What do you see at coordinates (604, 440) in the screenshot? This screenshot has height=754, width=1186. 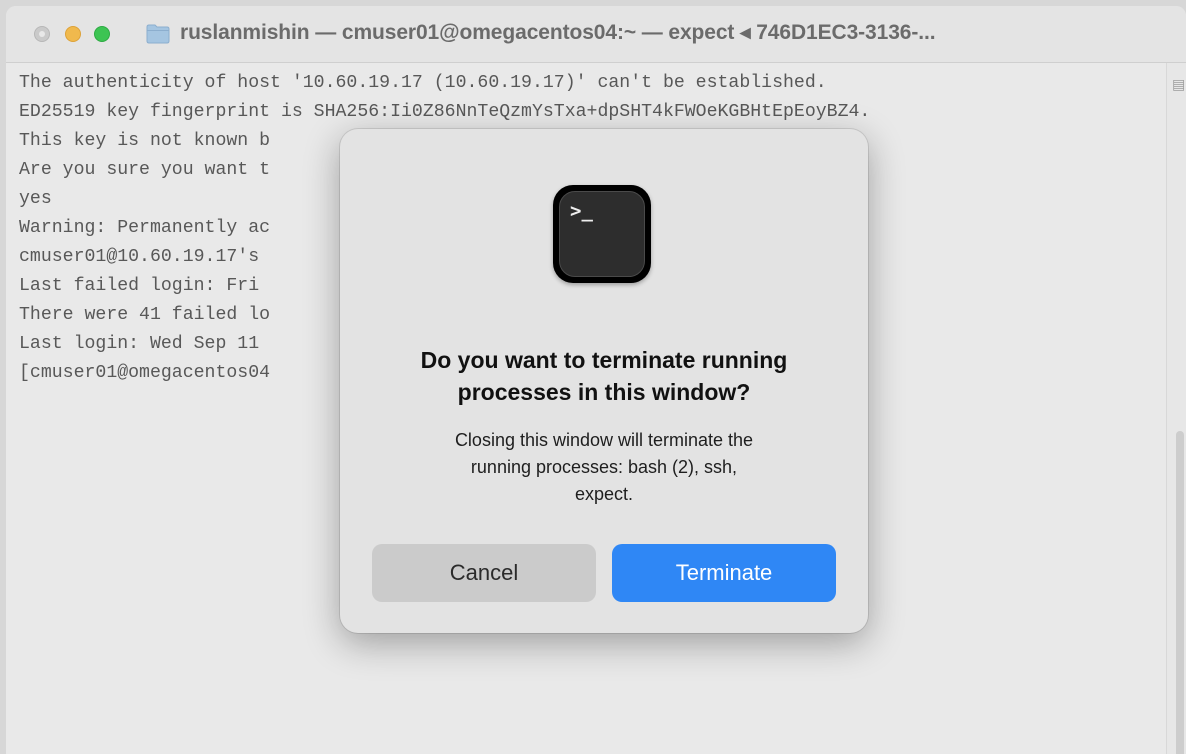 I see `dialog-message-line: Closing this window will terminate the` at bounding box center [604, 440].